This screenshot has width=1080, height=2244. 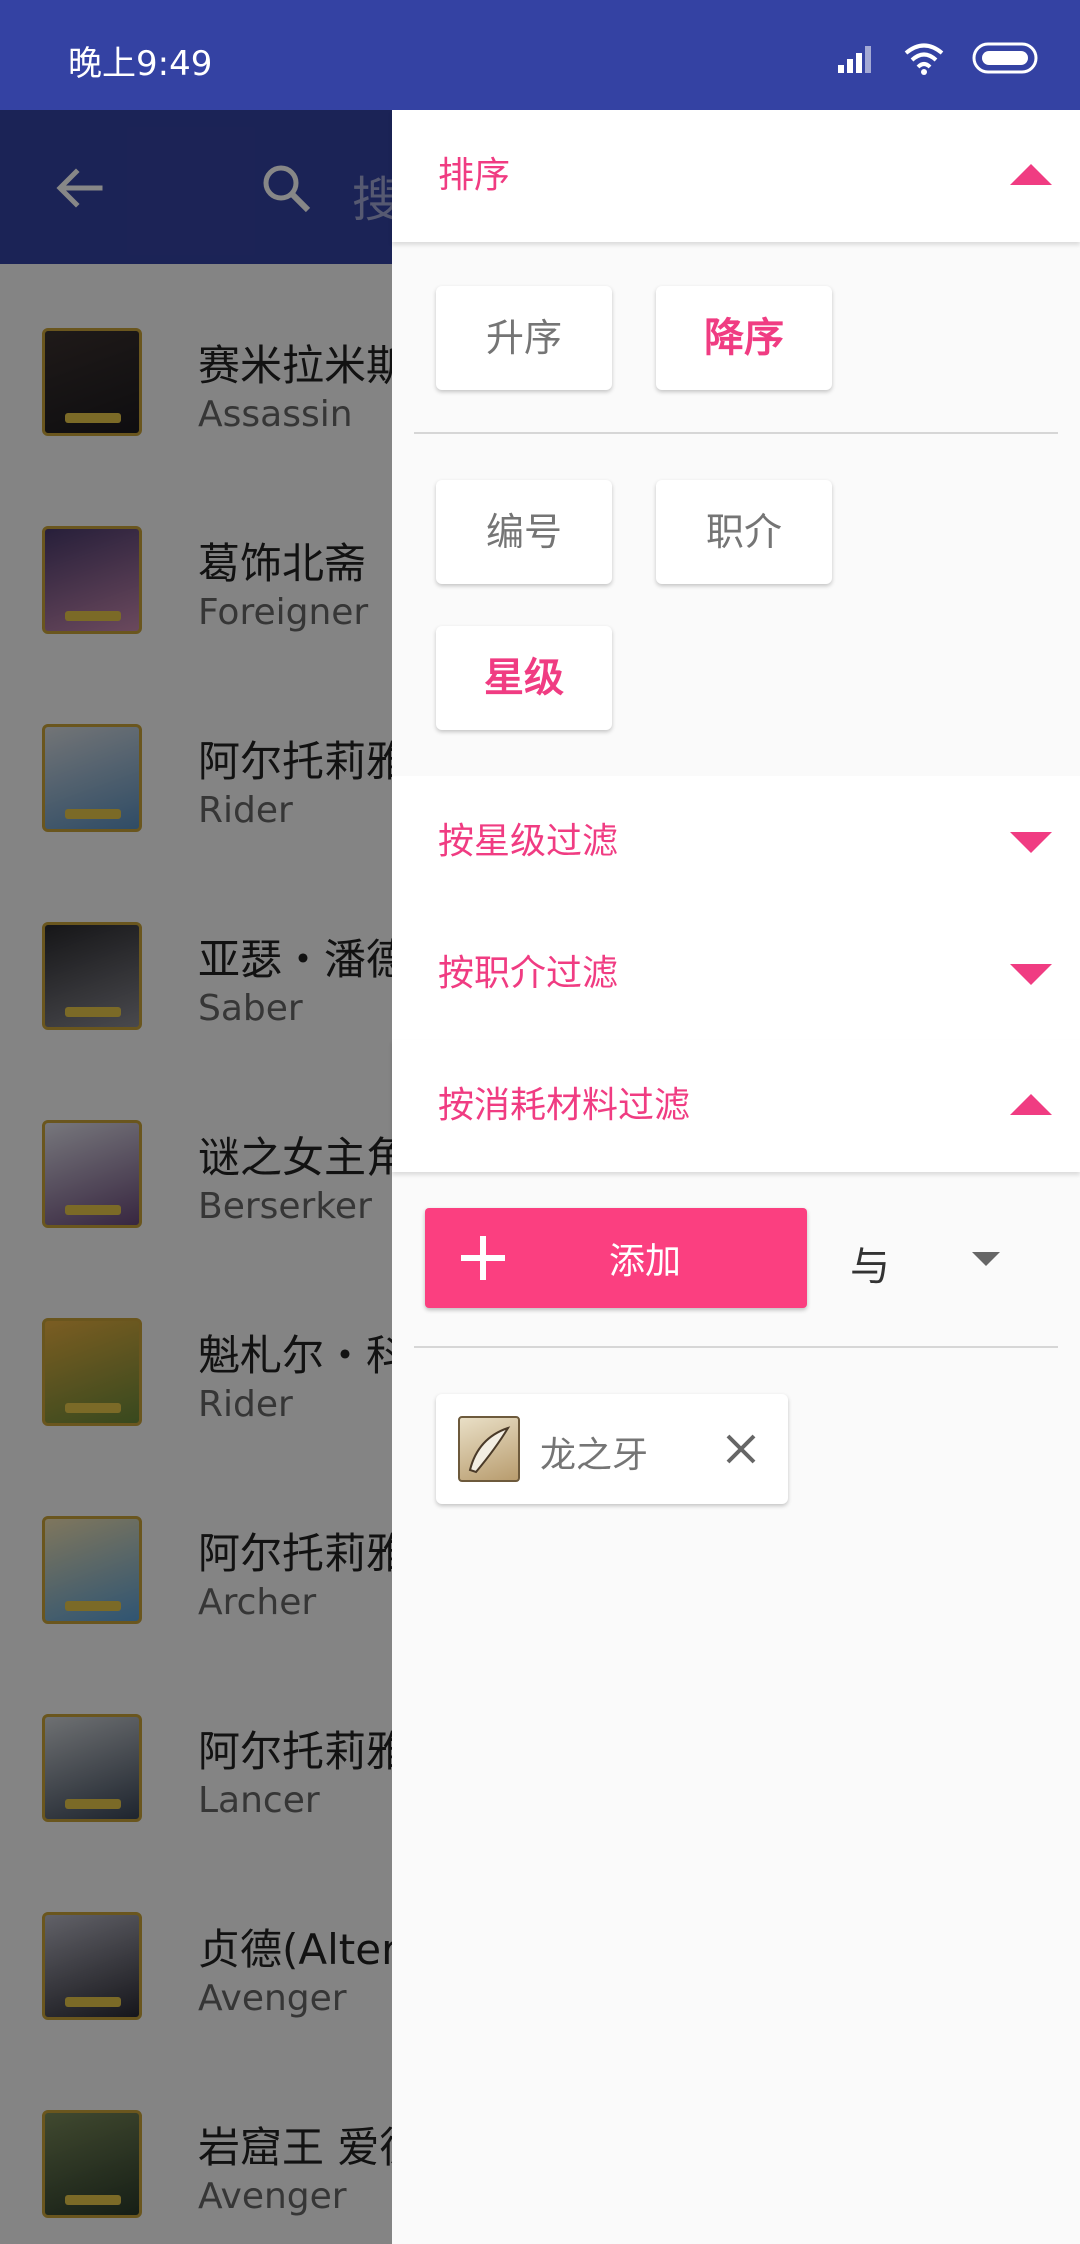 I want to click on filter-rarity-header: 按星级过滤, so click(x=736, y=842).